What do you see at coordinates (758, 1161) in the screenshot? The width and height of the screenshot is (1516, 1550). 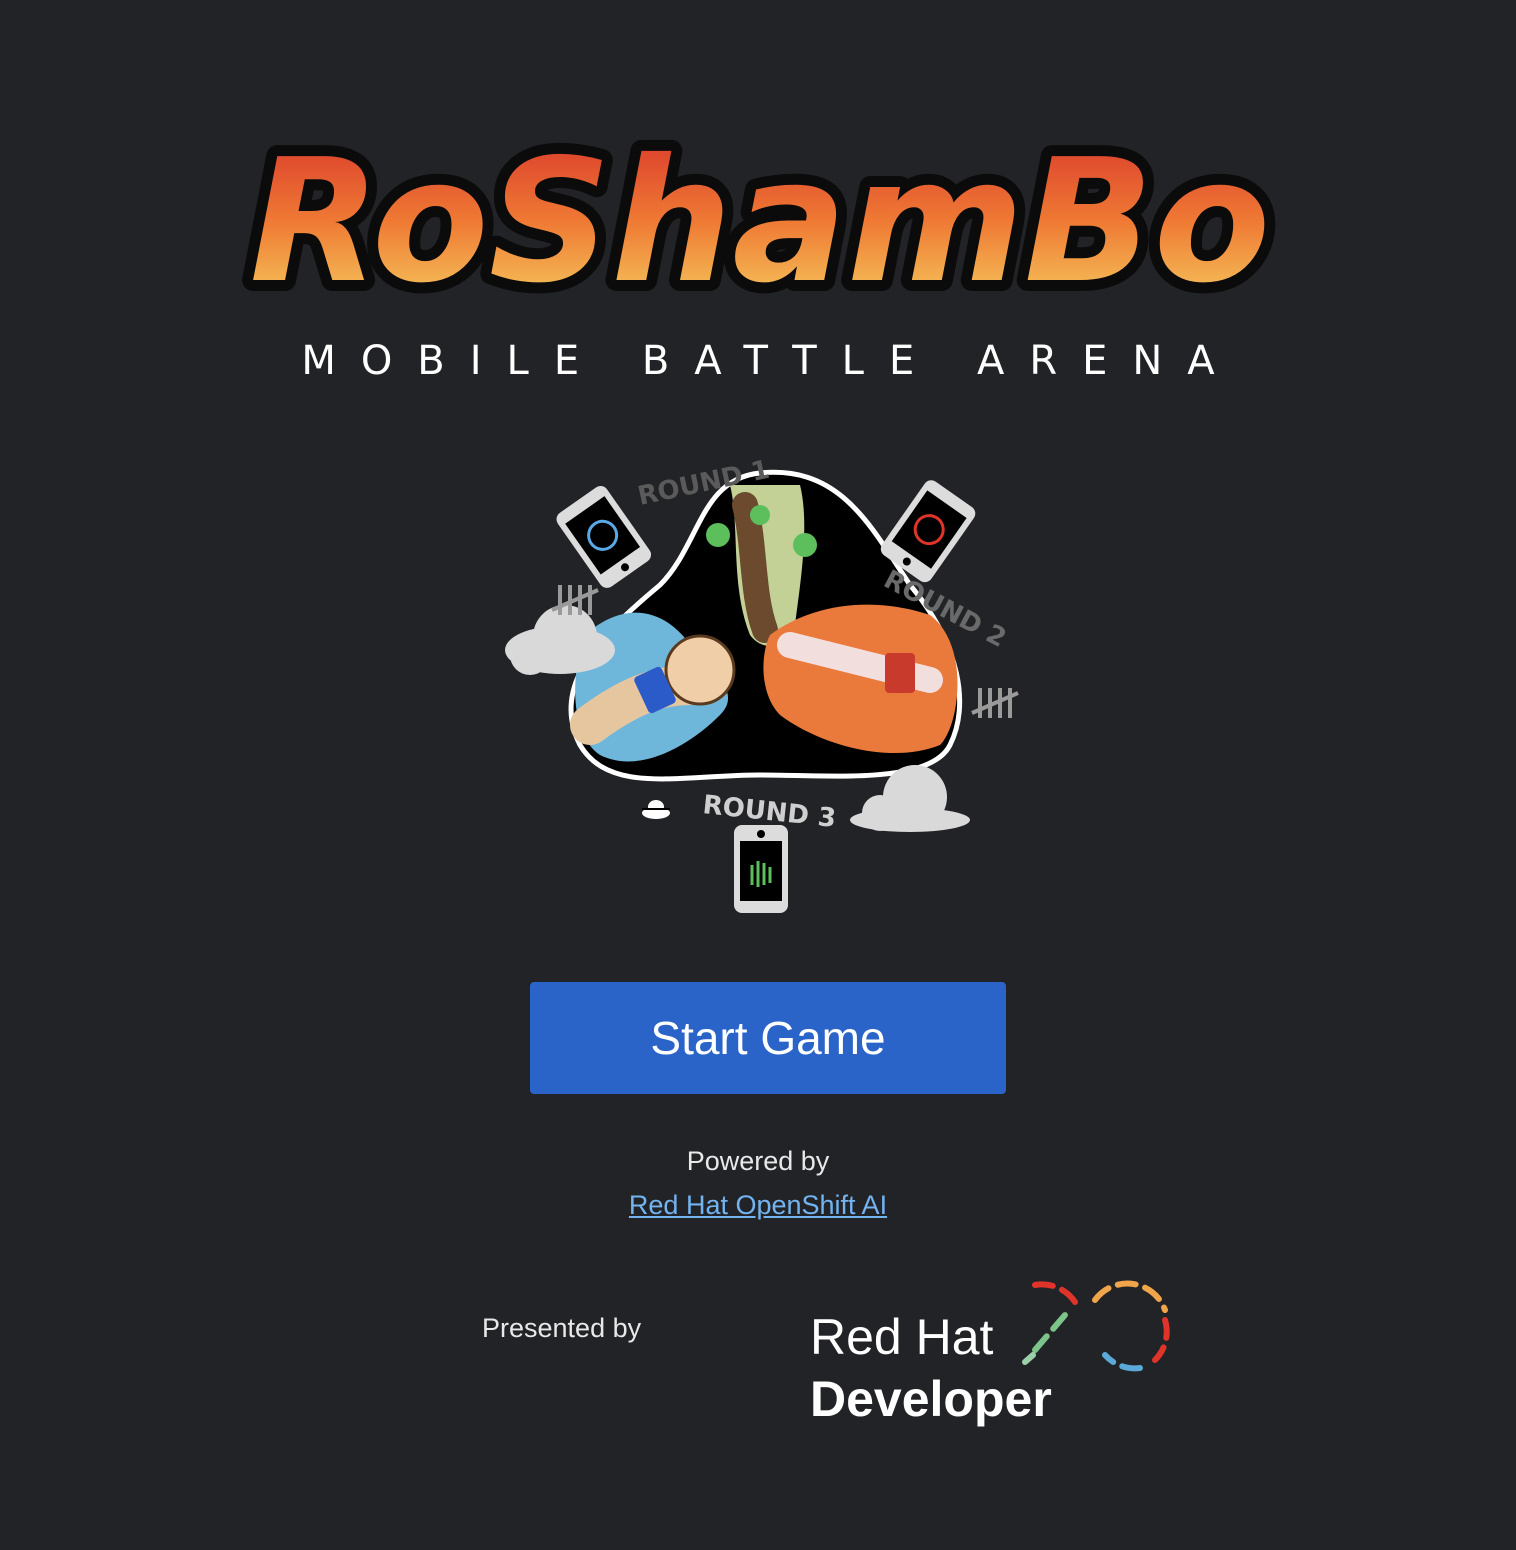 I see `powered-by-label: Powered by` at bounding box center [758, 1161].